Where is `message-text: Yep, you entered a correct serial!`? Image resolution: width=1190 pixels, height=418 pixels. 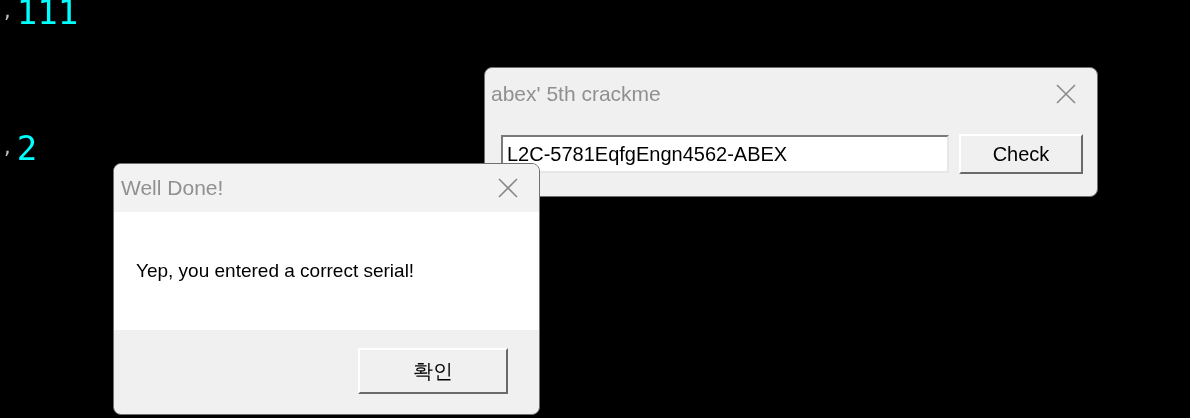 message-text: Yep, you entered a correct serial! is located at coordinates (275, 270).